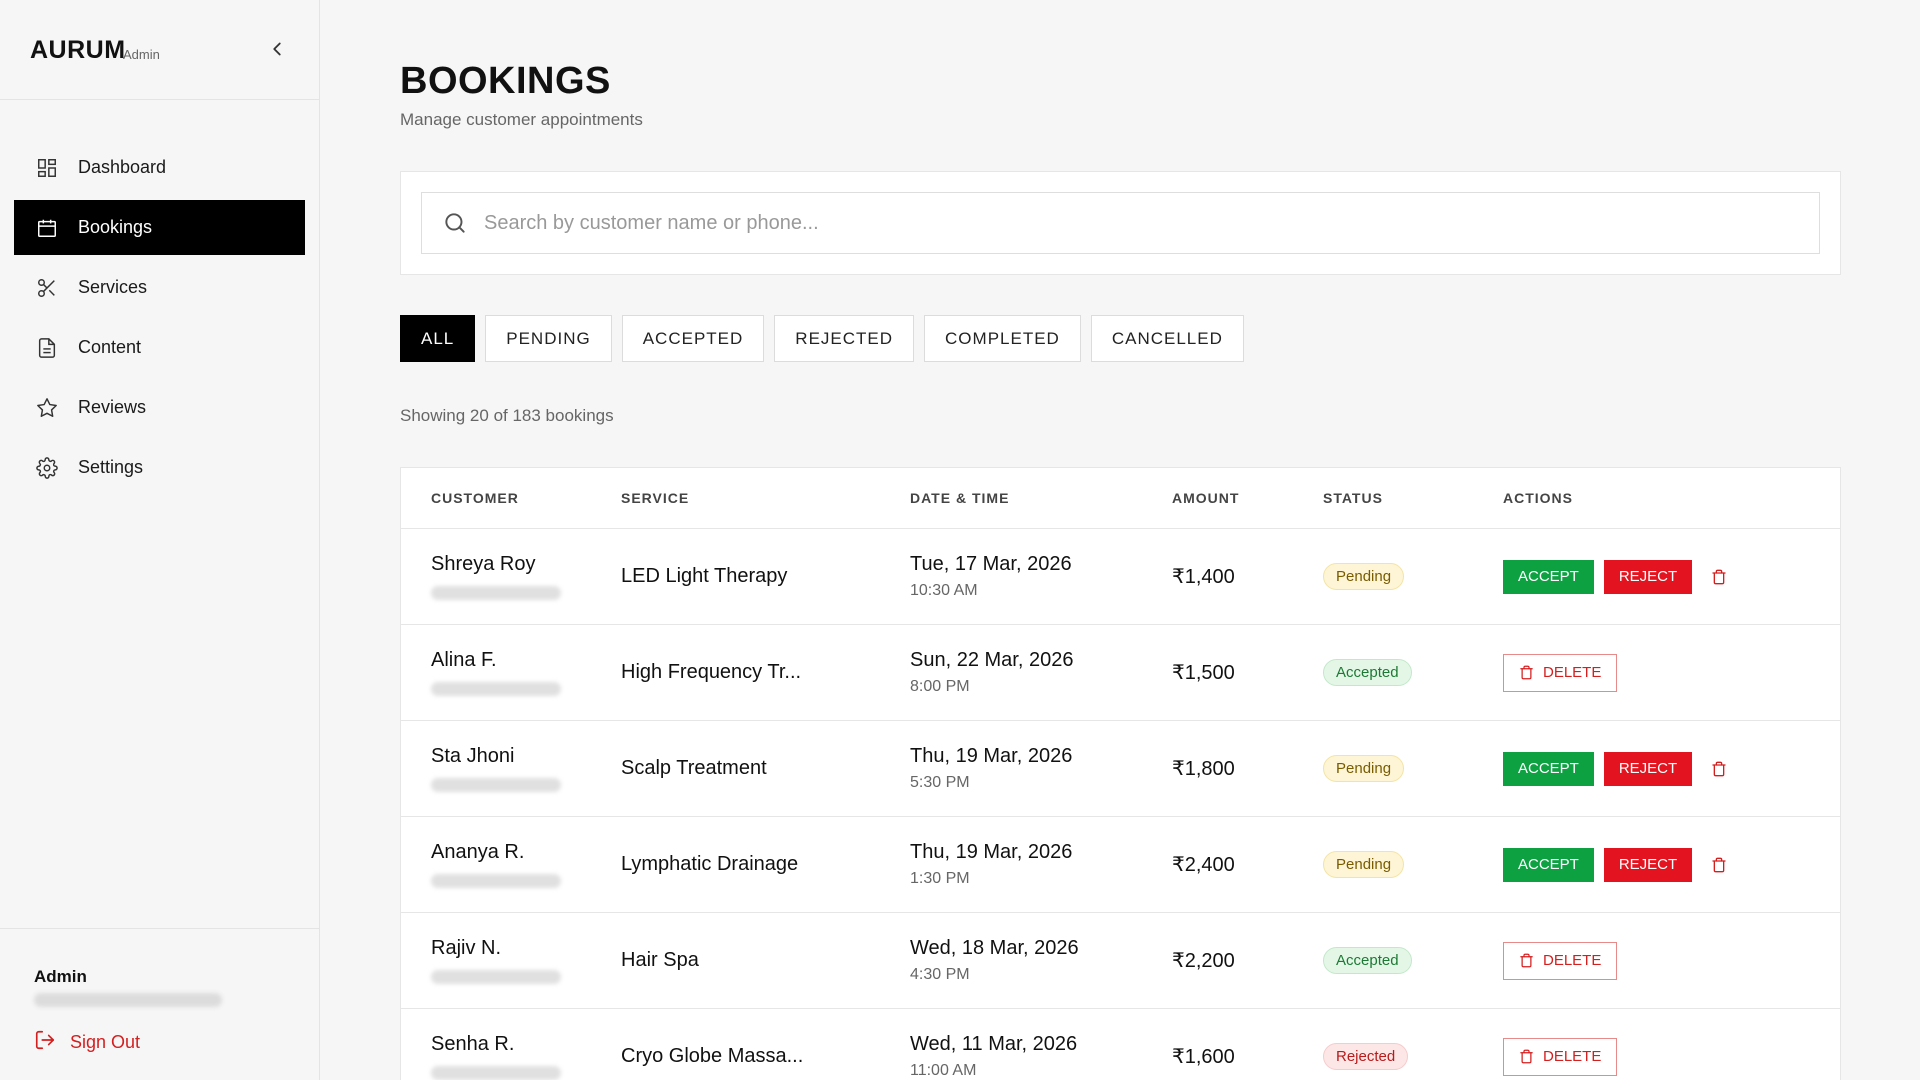  I want to click on booking-date: Tue, 17 Mar, 2026, so click(991, 564).